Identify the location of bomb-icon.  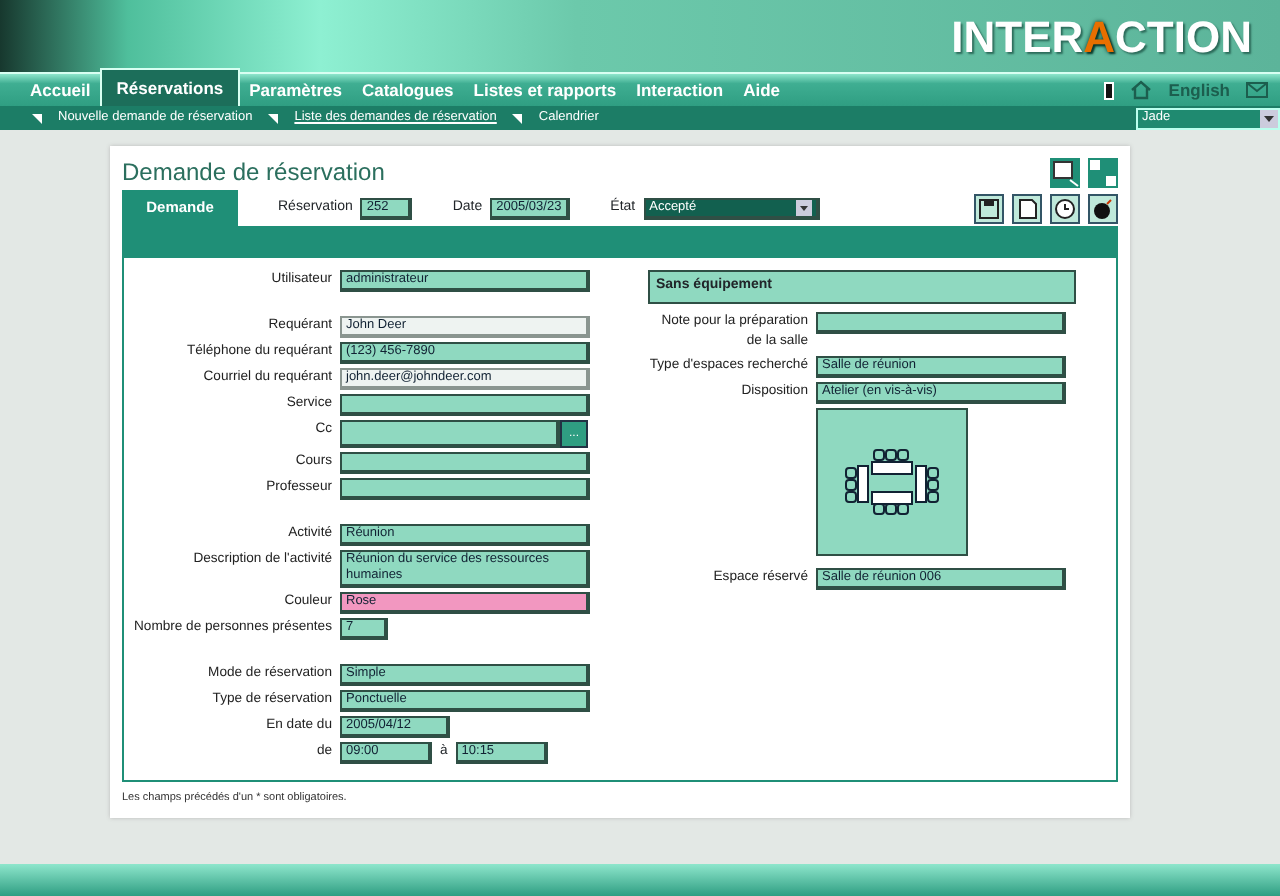
(1103, 208).